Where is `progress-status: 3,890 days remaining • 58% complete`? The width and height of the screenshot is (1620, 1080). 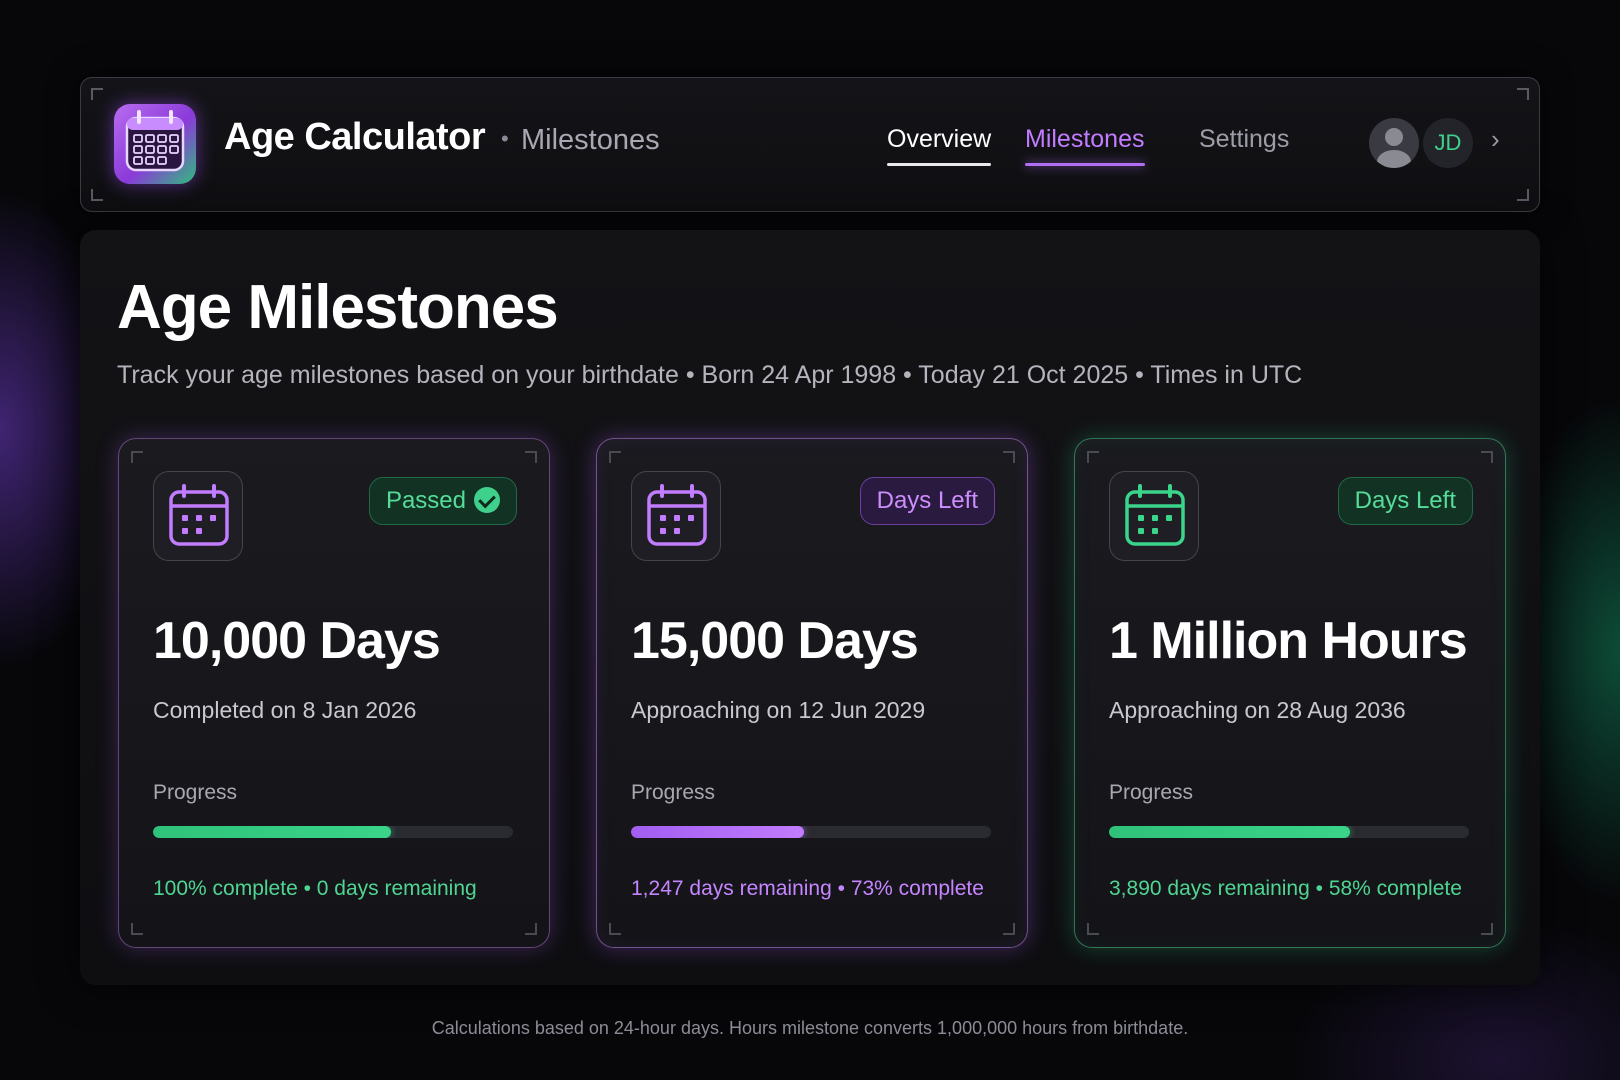
progress-status: 3,890 days remaining • 58% complete is located at coordinates (1285, 888).